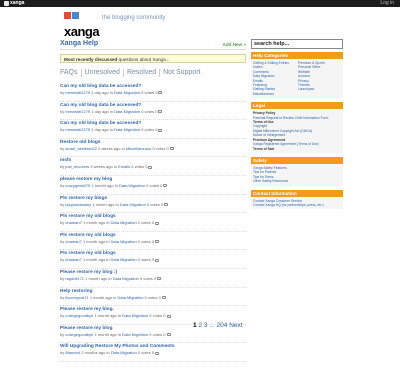 Image resolution: width=400 pixels, height=380 pixels. I want to click on filter-tabs: FAQs Unresolved Resolved Not Support, so click(153, 73).